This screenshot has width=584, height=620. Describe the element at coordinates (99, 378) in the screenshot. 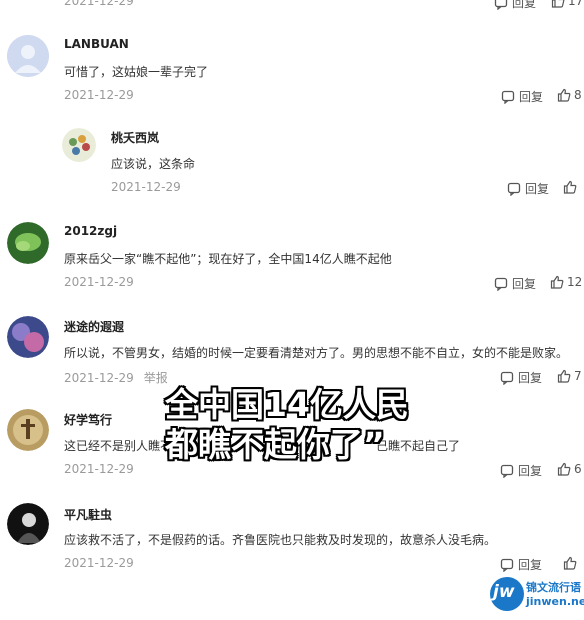

I see `comment-date-text: 2021-12-29` at that location.